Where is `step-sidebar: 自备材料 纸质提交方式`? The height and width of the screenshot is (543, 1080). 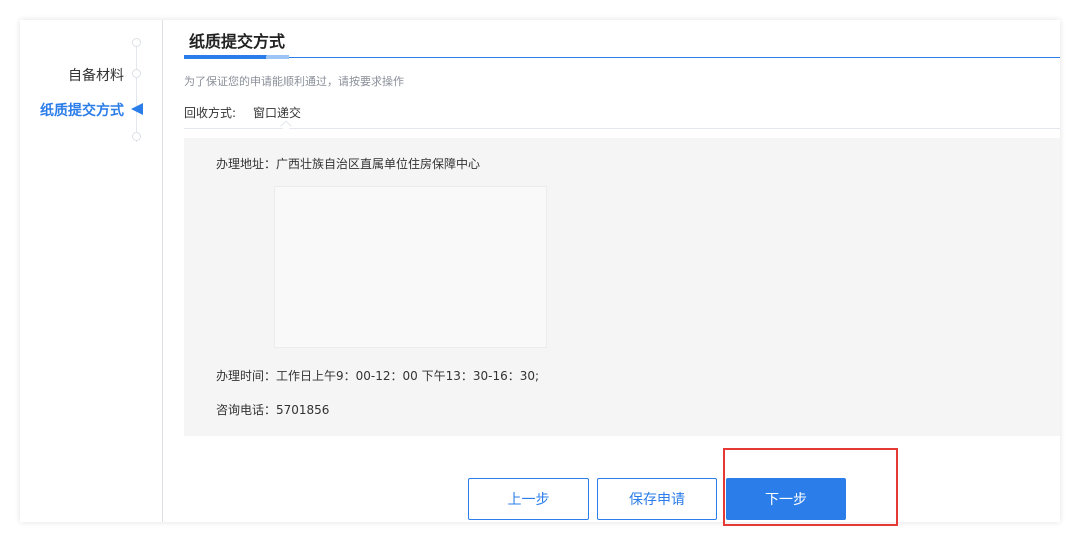 step-sidebar: 自备材料 纸质提交方式 is located at coordinates (91, 271).